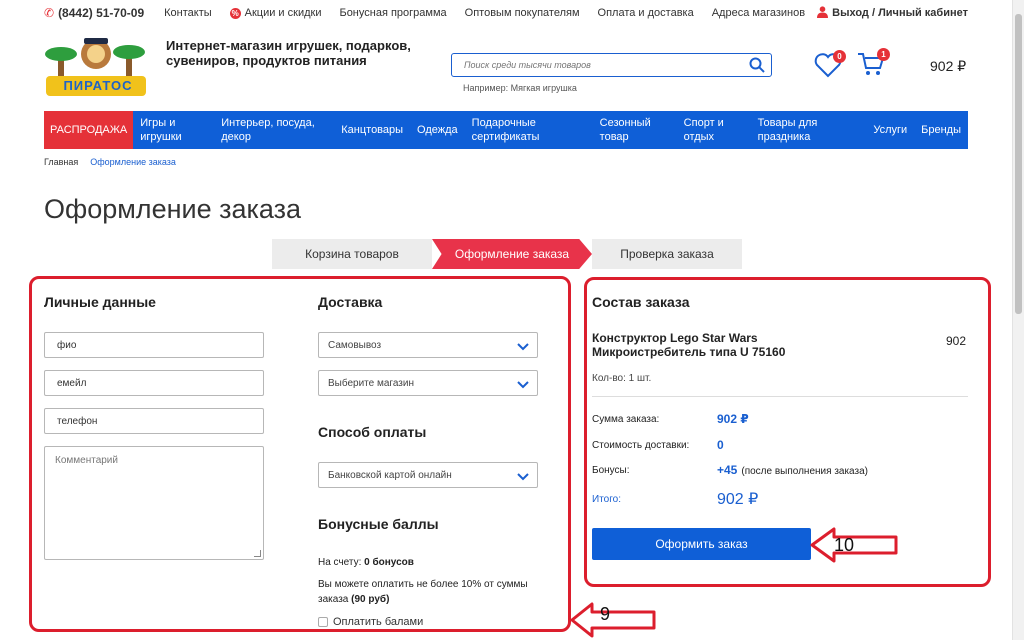 The width and height of the screenshot is (1024, 640). Describe the element at coordinates (352, 254) in the screenshot. I see `step-cart: Корзина товаров` at that location.